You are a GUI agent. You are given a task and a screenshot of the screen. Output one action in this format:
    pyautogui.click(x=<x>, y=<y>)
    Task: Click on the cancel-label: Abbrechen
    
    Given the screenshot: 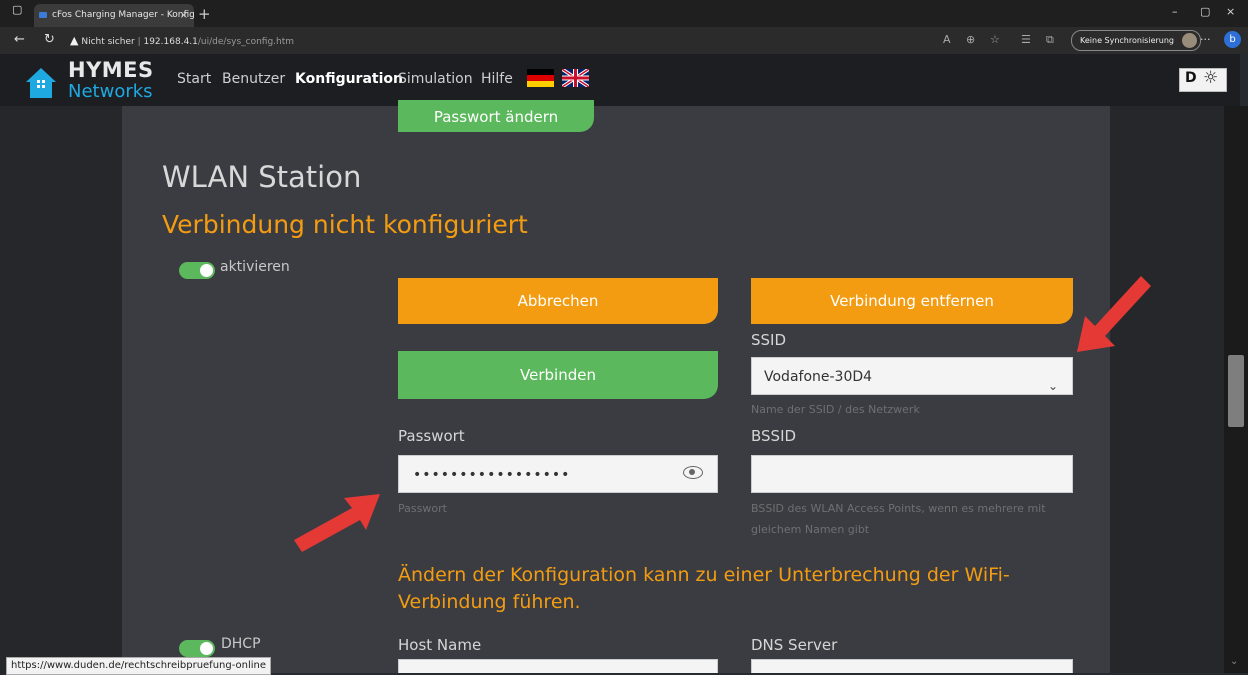 What is the action you would take?
    pyautogui.click(x=558, y=301)
    